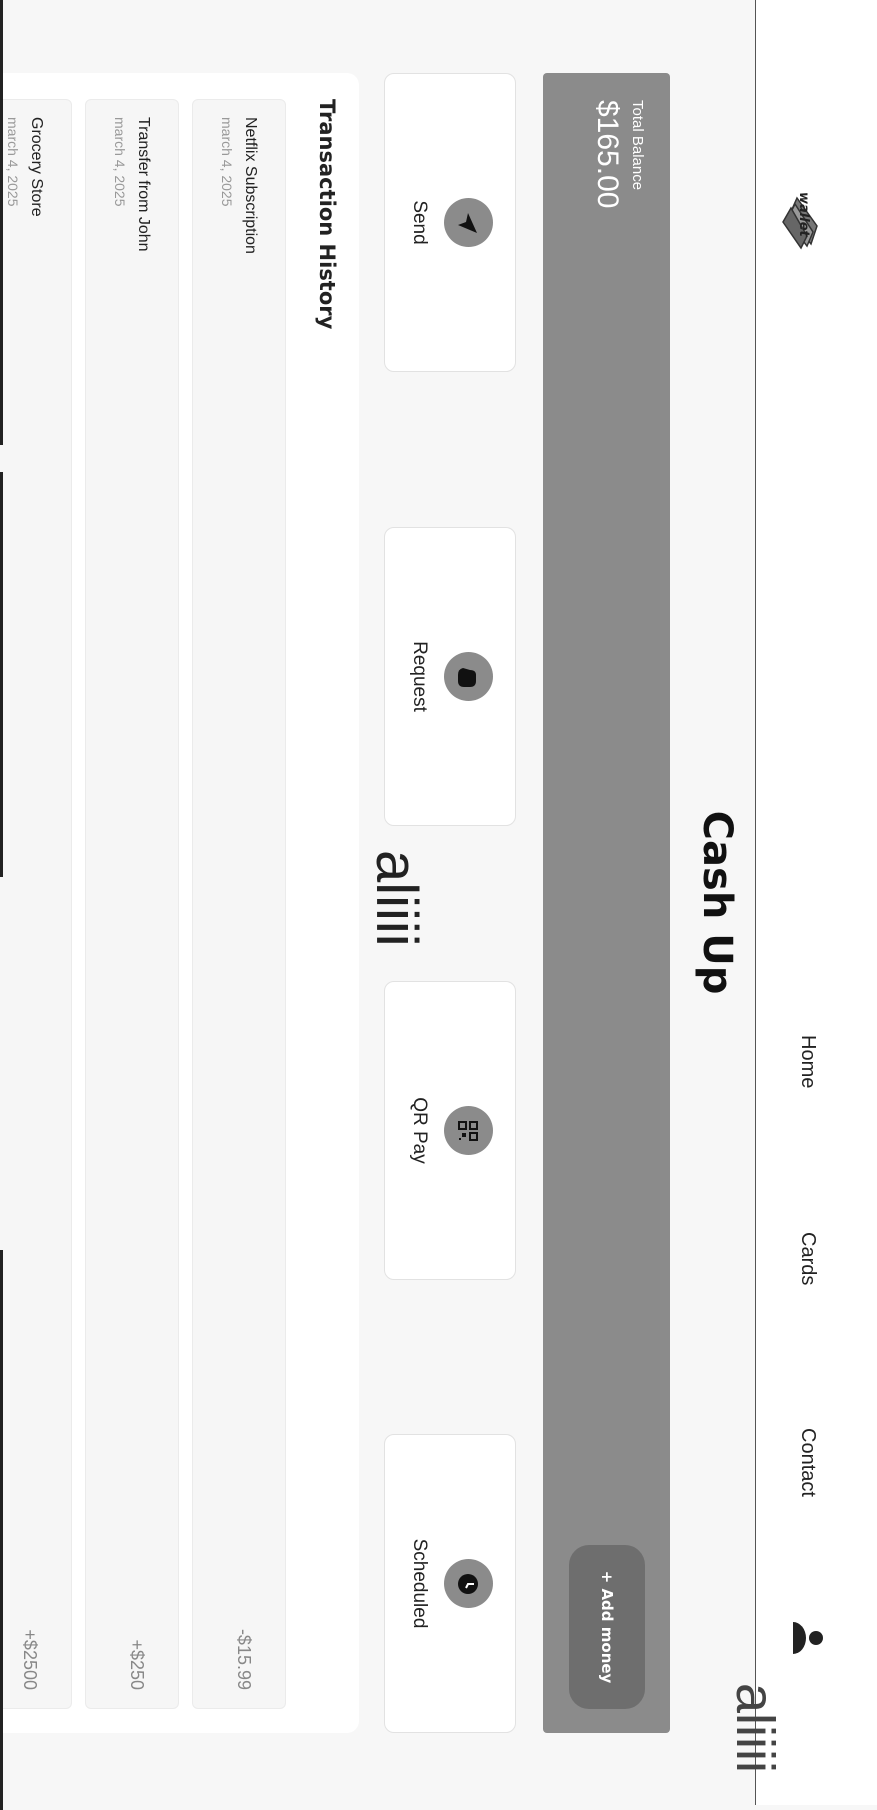 Image resolution: width=877 pixels, height=1810 pixels. I want to click on transaction-amount: +$250, so click(137, 1664).